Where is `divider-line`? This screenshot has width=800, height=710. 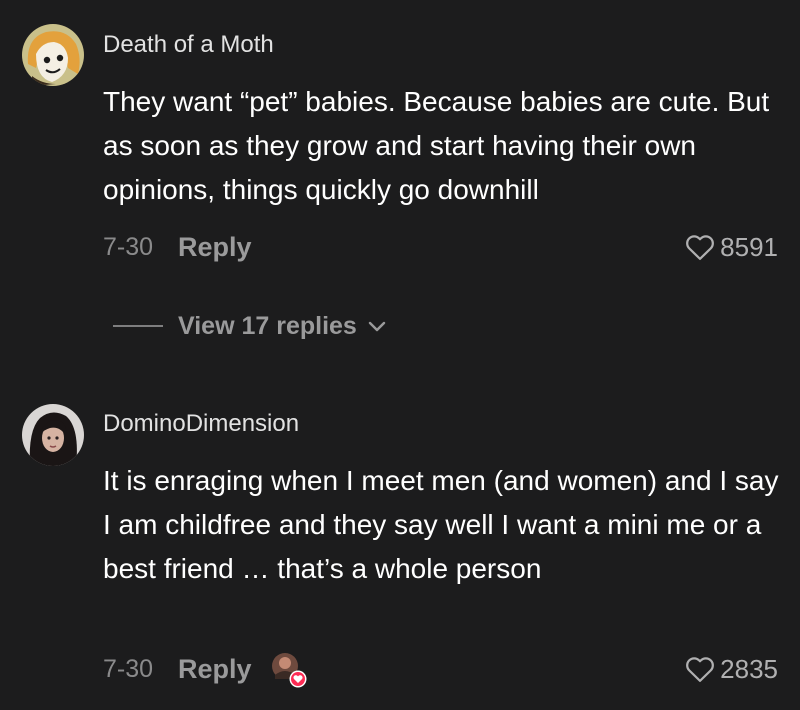
divider-line is located at coordinates (138, 326).